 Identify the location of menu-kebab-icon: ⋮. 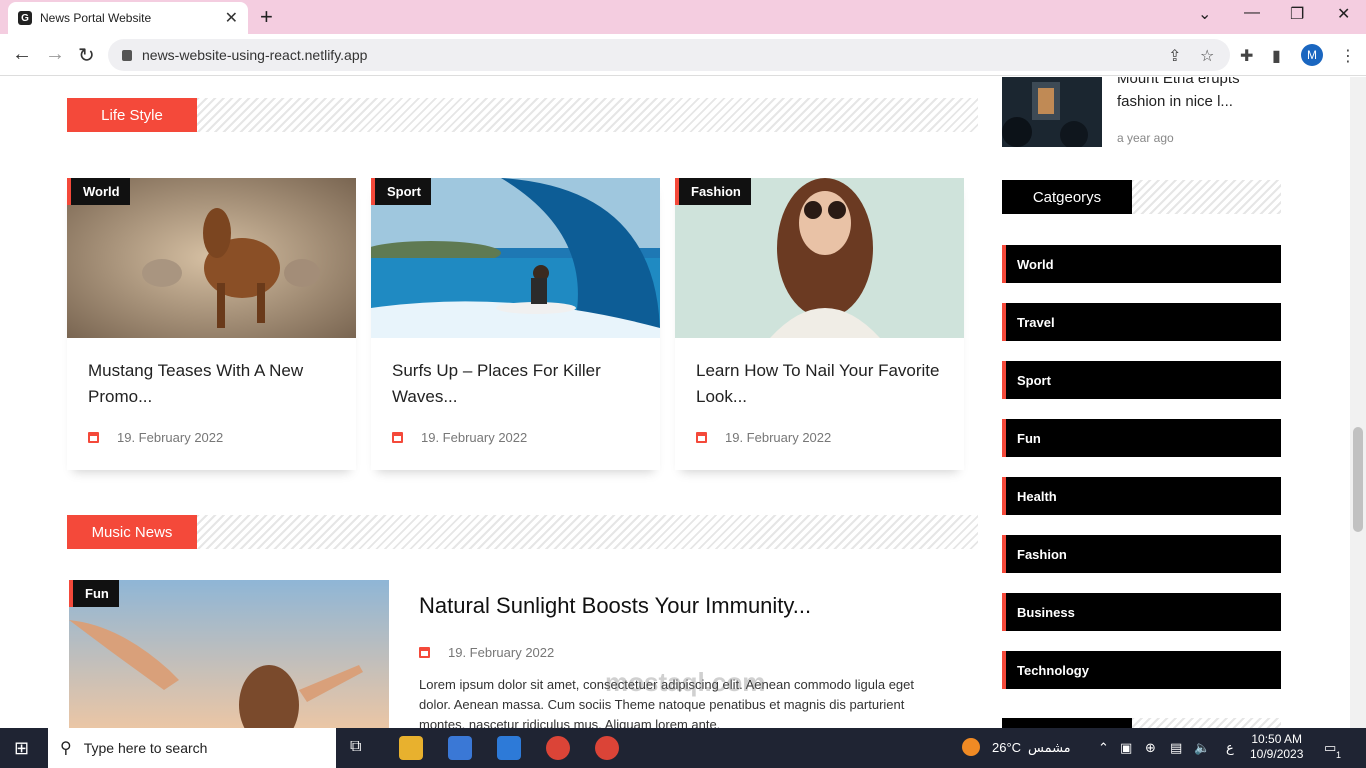
(1348, 56).